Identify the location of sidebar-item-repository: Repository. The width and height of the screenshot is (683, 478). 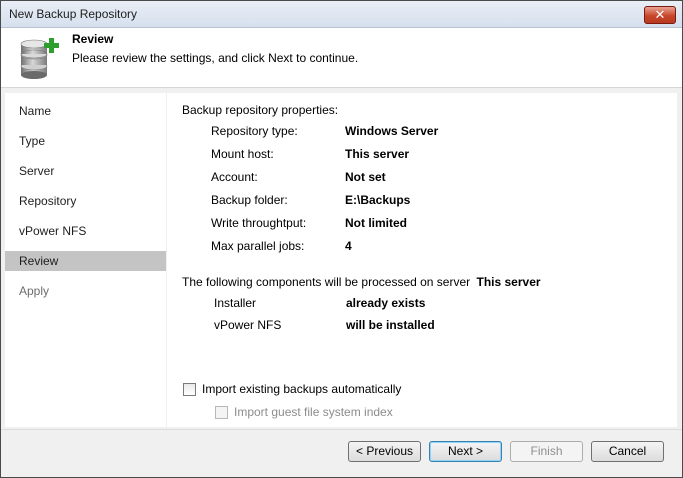
(85, 201).